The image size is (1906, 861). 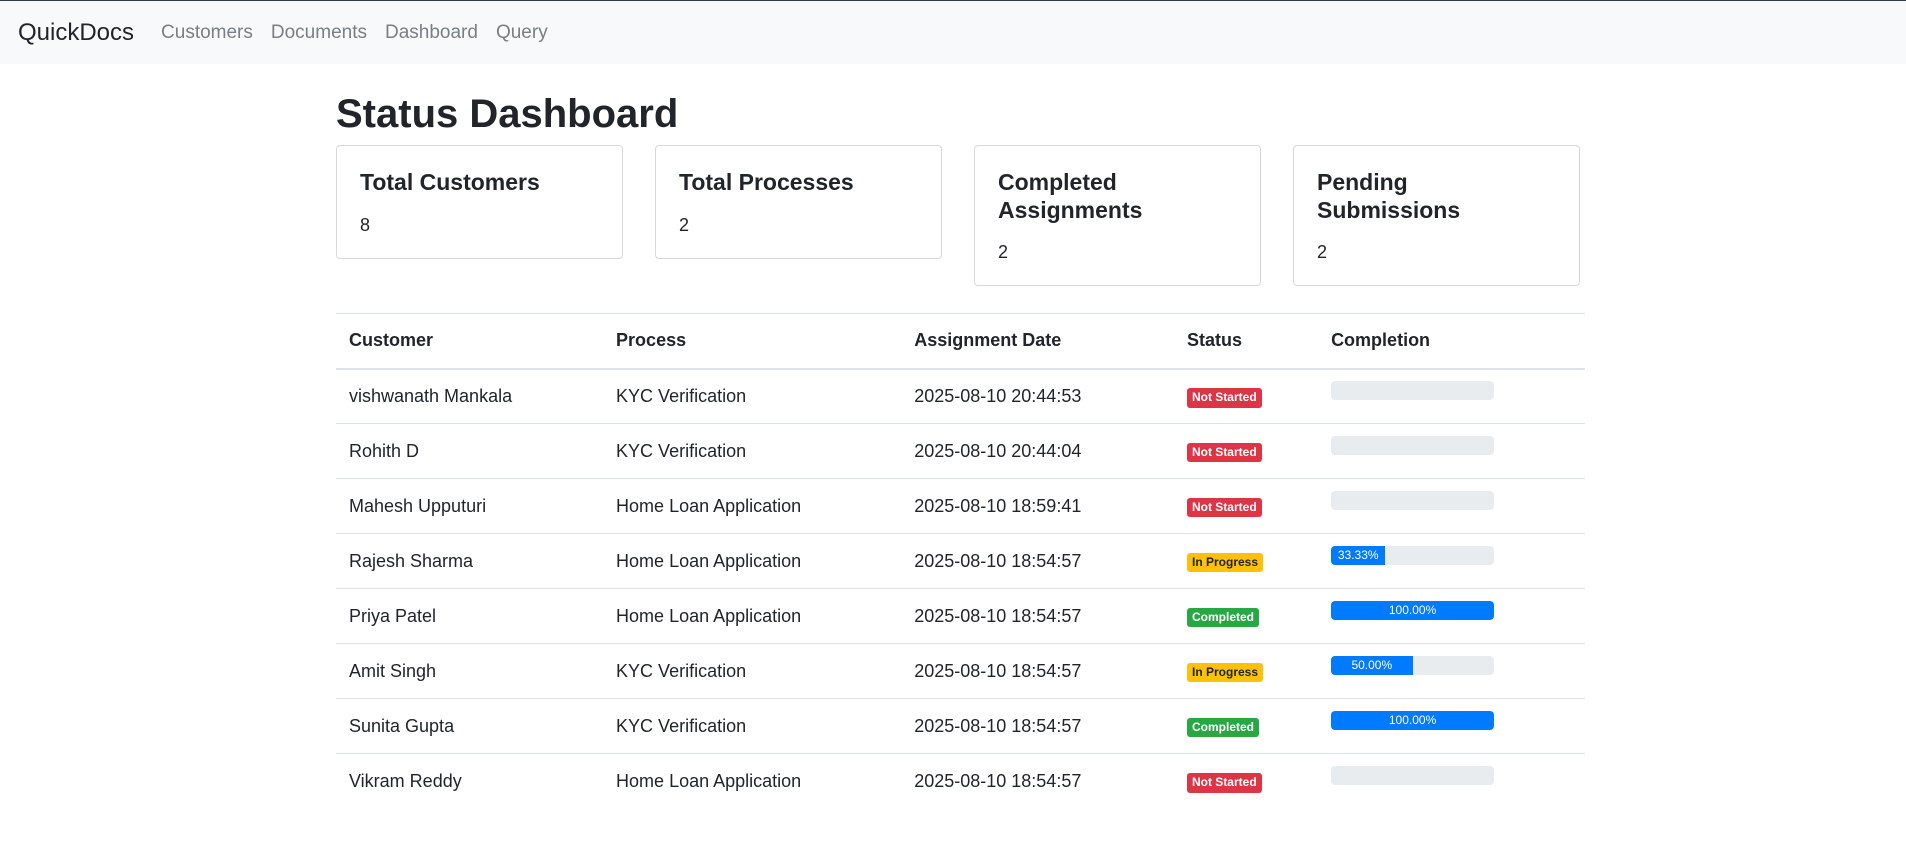 I want to click on cell-completion: 50.00%, so click(x=1451, y=671).